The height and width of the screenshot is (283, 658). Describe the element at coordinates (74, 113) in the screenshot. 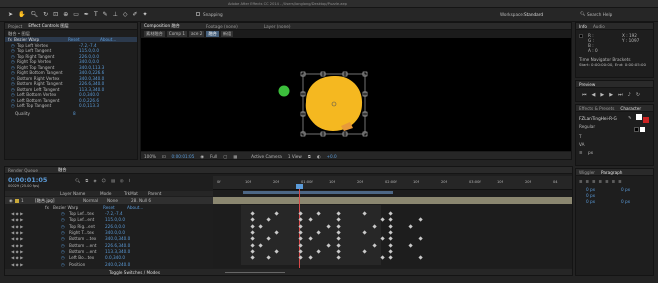

I see `quality-value: 8` at that location.